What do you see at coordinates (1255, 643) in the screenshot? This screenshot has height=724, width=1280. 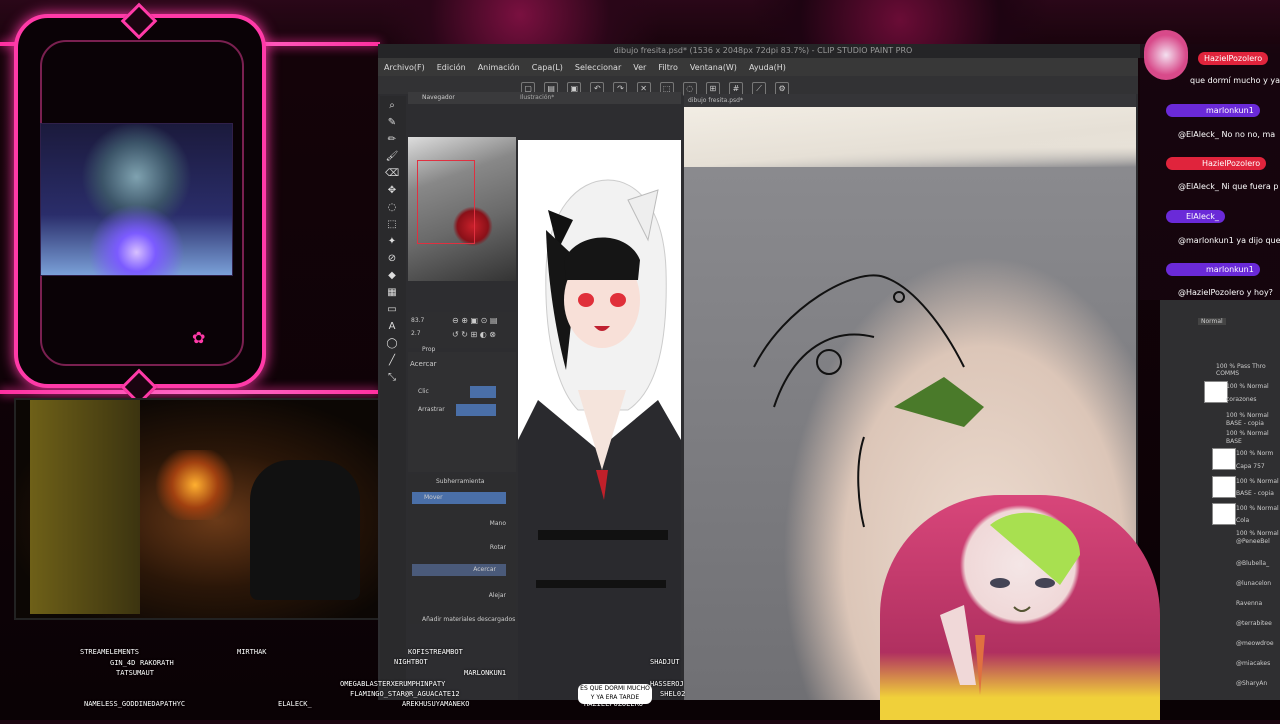 I see `layer-row: @meowdroe` at bounding box center [1255, 643].